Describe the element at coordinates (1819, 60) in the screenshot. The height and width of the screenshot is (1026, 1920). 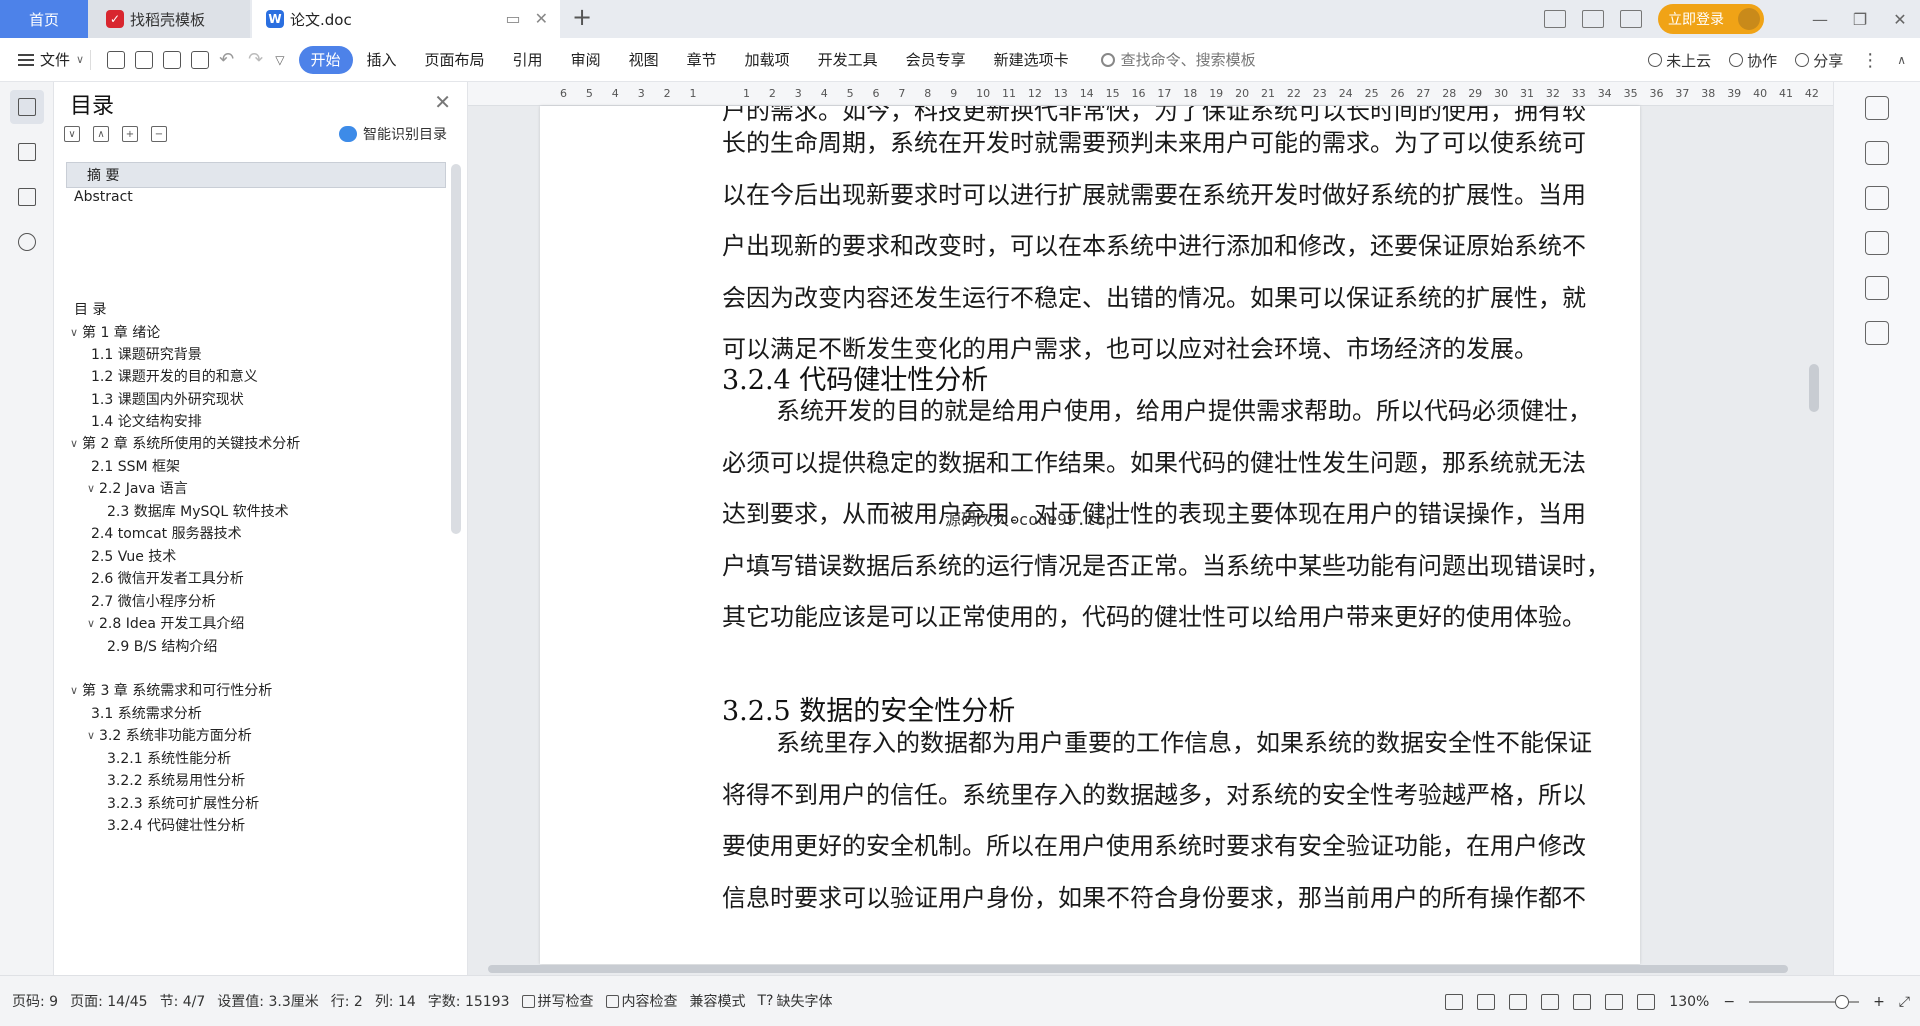
I see `share-button: 分享` at that location.